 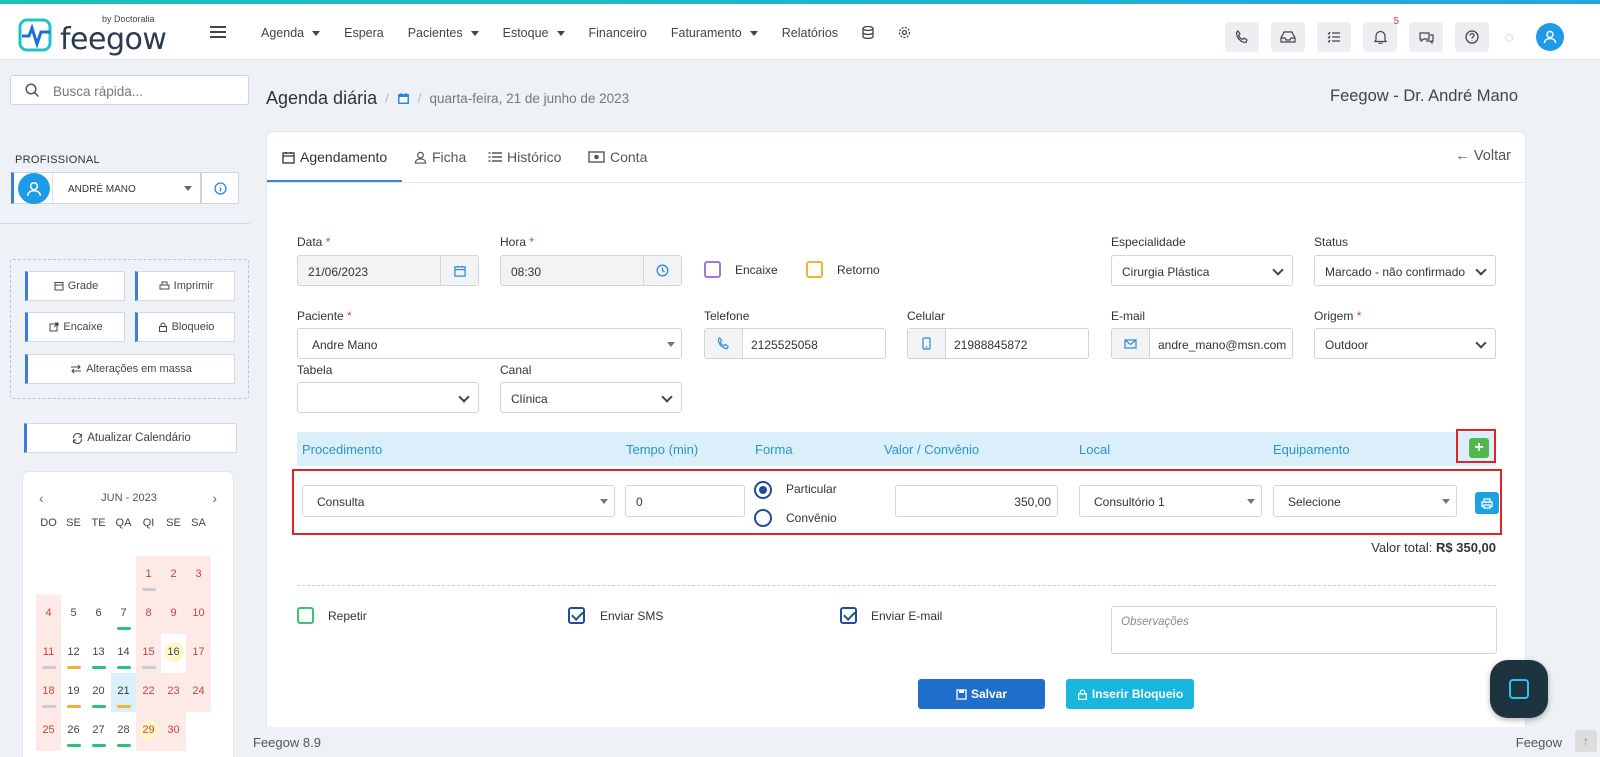 What do you see at coordinates (198, 614) in the screenshot?
I see `calendar-day: 10` at bounding box center [198, 614].